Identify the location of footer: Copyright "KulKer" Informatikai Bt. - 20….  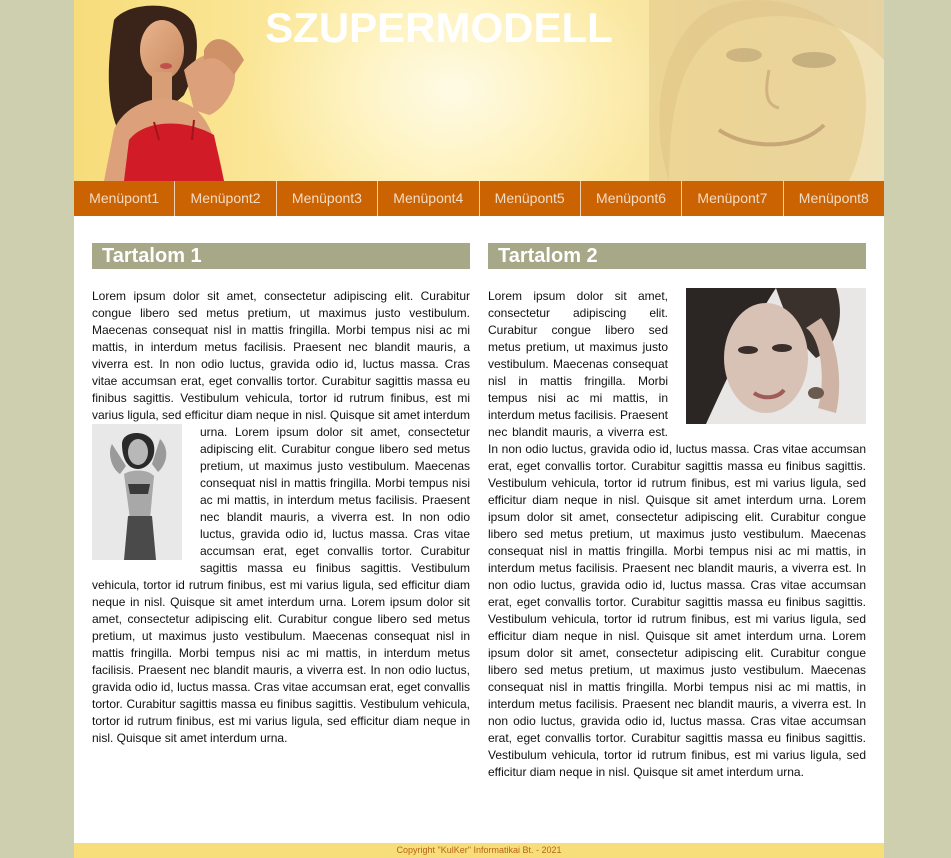
(479, 850).